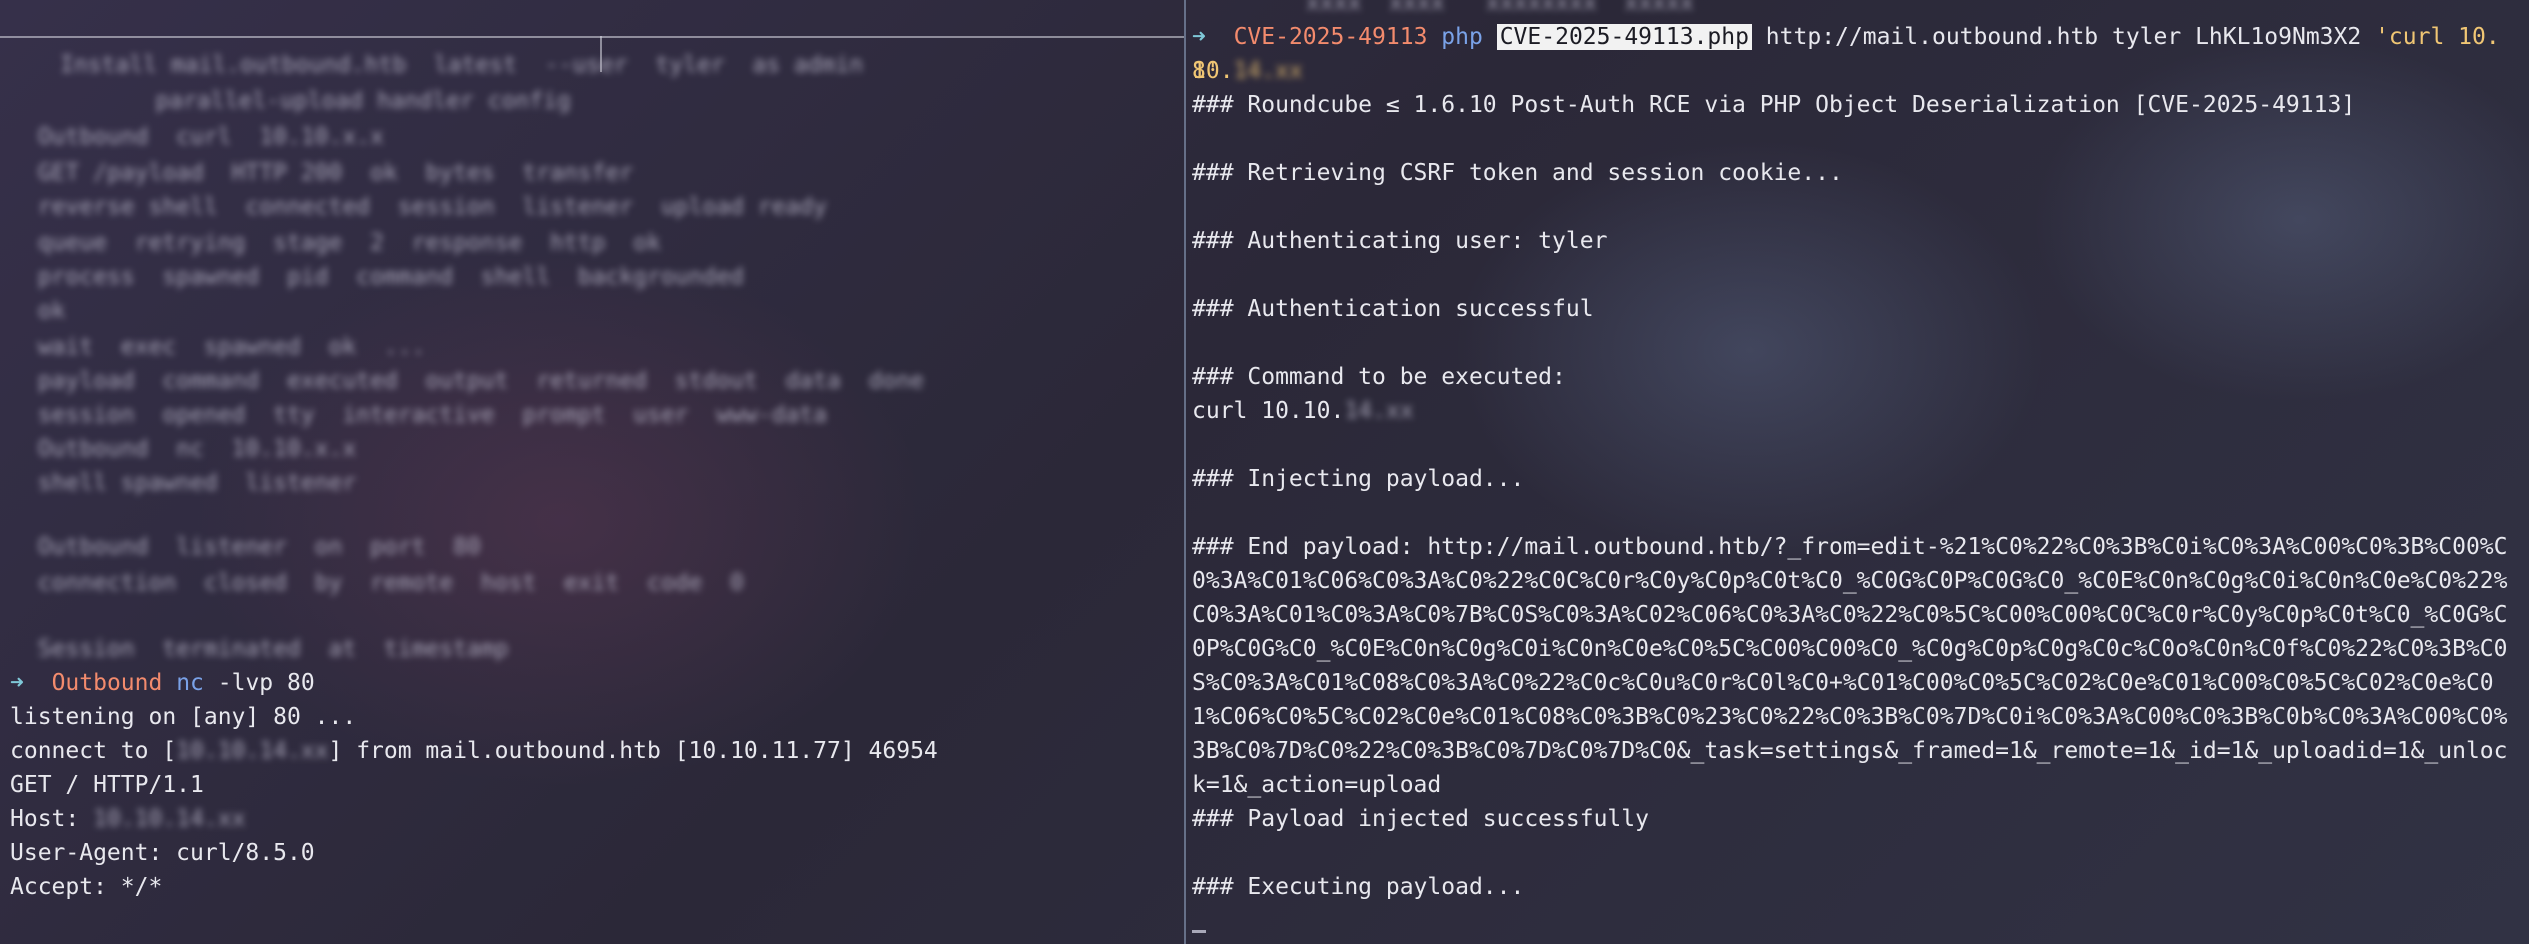  I want to click on output-line: User-Agent: curl/8.5.0, so click(162, 853).